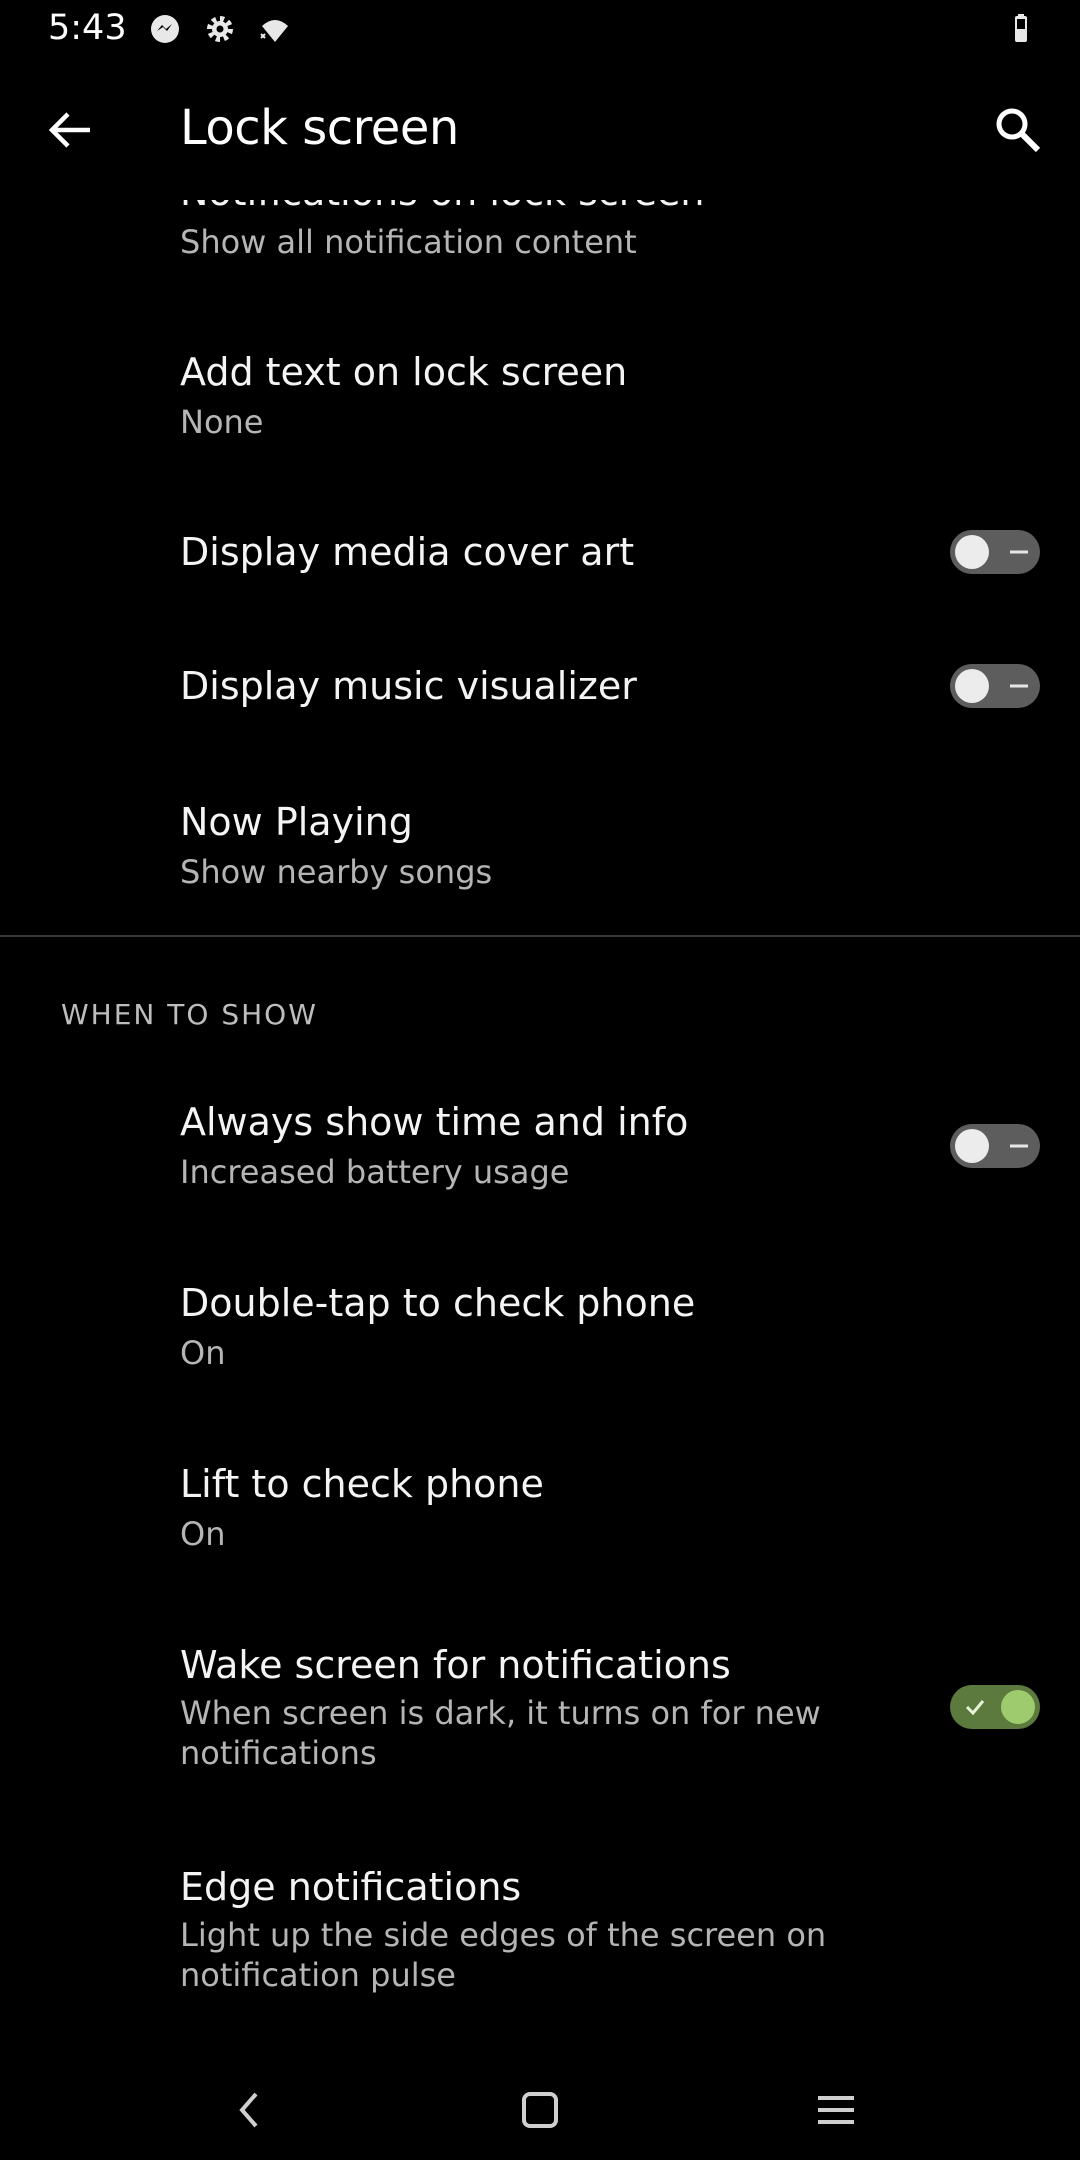 Image resolution: width=1080 pixels, height=2160 pixels. What do you see at coordinates (407, 552) in the screenshot?
I see `item-title: Display media cover art` at bounding box center [407, 552].